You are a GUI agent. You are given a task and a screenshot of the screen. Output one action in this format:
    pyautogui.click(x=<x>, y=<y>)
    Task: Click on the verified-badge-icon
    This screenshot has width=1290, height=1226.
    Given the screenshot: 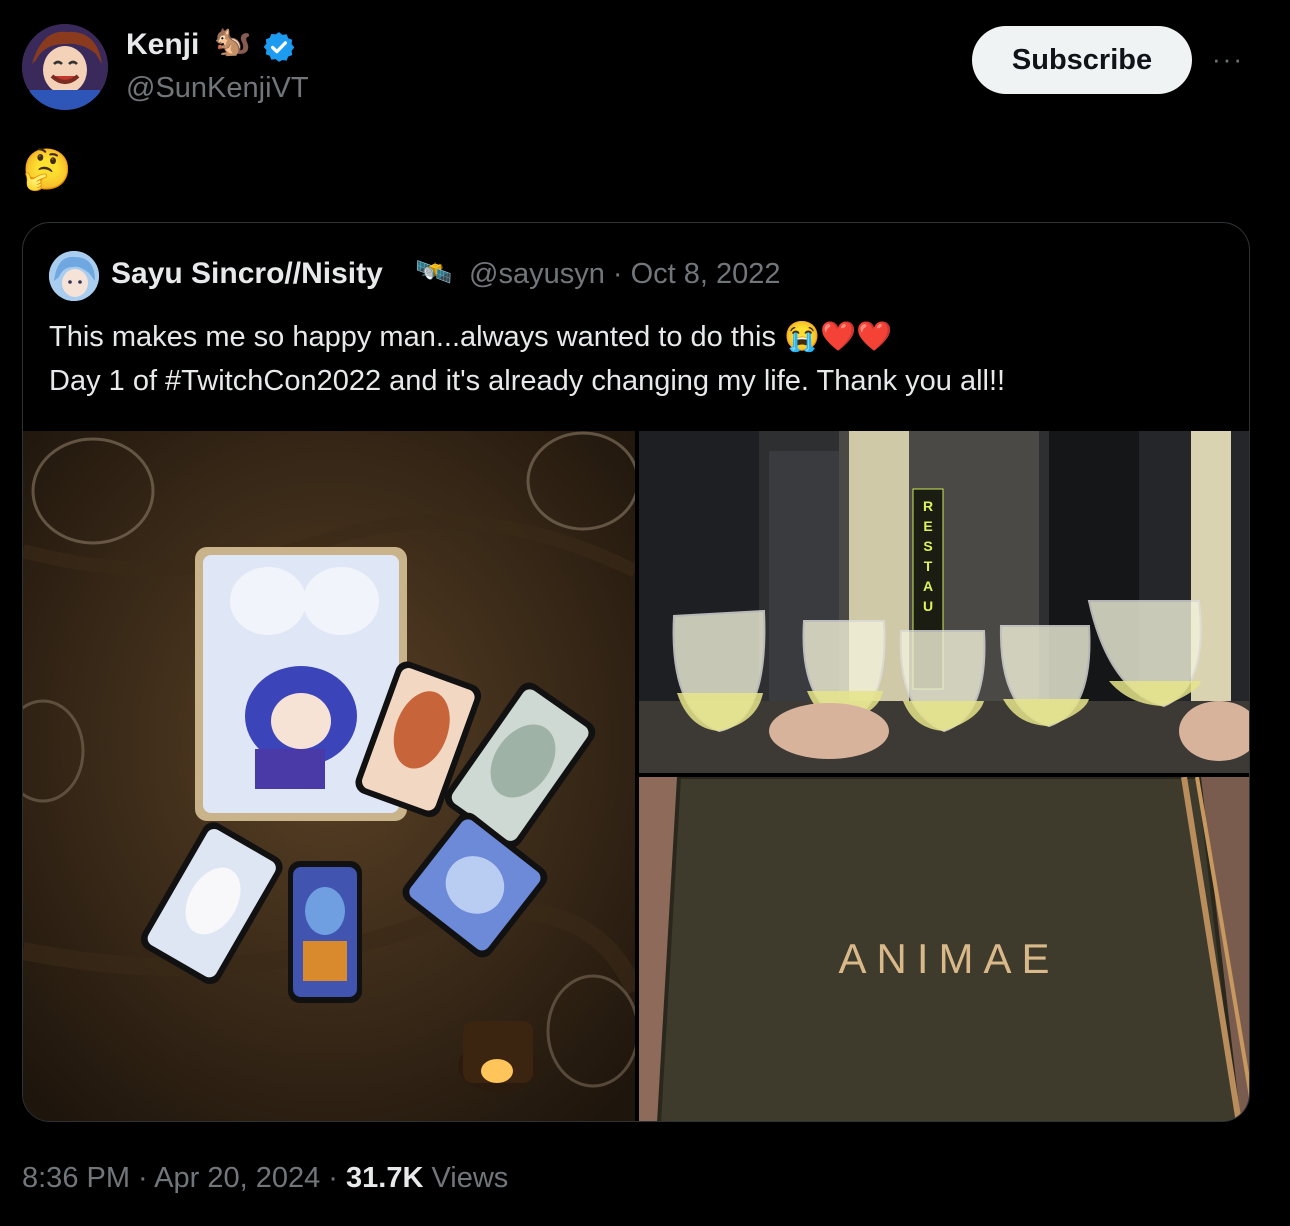 What is the action you would take?
    pyautogui.click(x=279, y=47)
    